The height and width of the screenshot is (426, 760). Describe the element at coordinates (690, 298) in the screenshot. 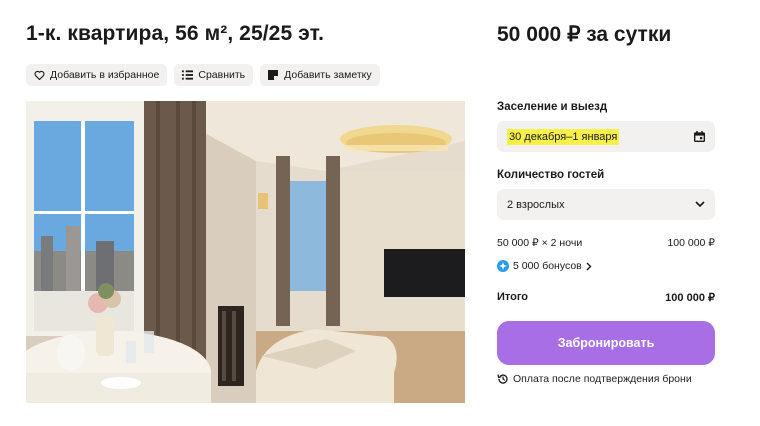

I see `total-value: 100 000 ₽` at that location.